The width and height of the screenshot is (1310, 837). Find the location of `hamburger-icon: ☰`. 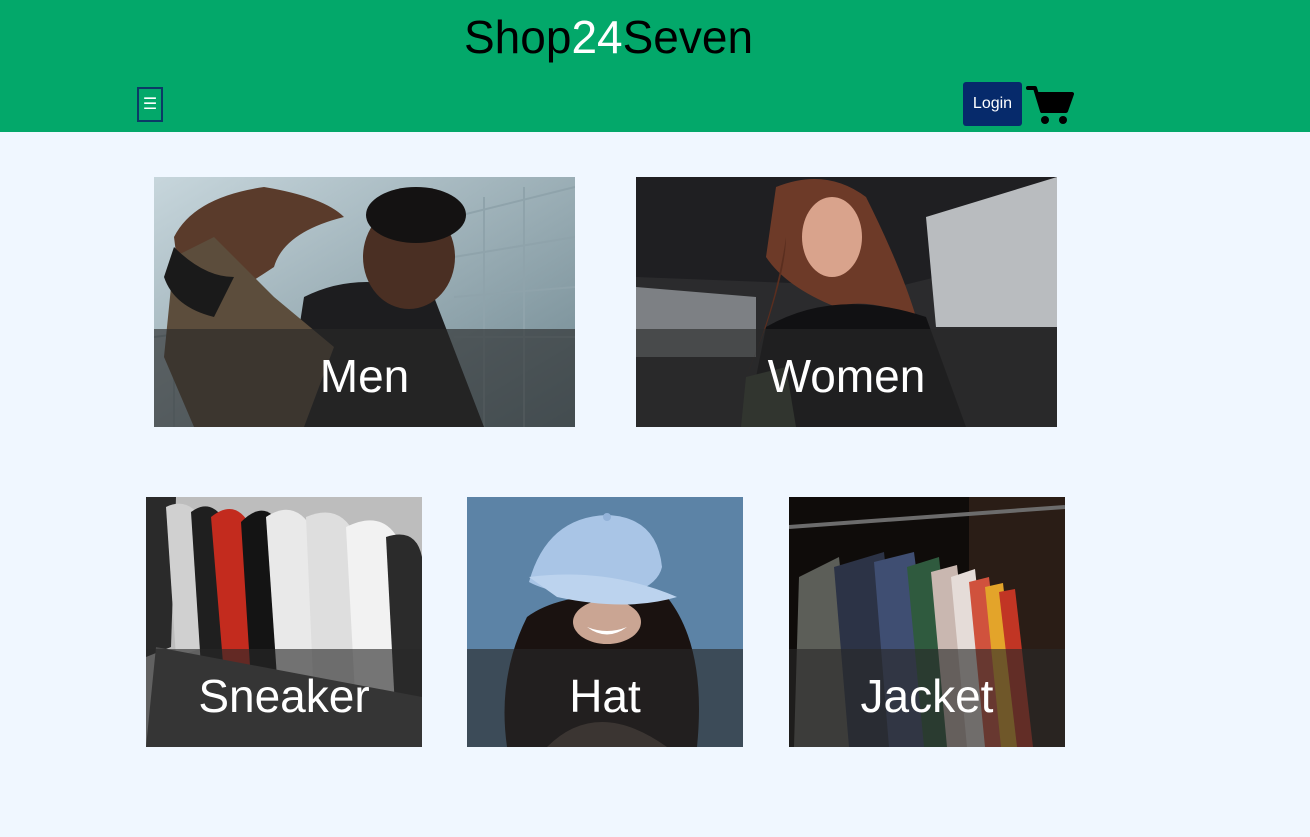

hamburger-icon: ☰ is located at coordinates (150, 103).